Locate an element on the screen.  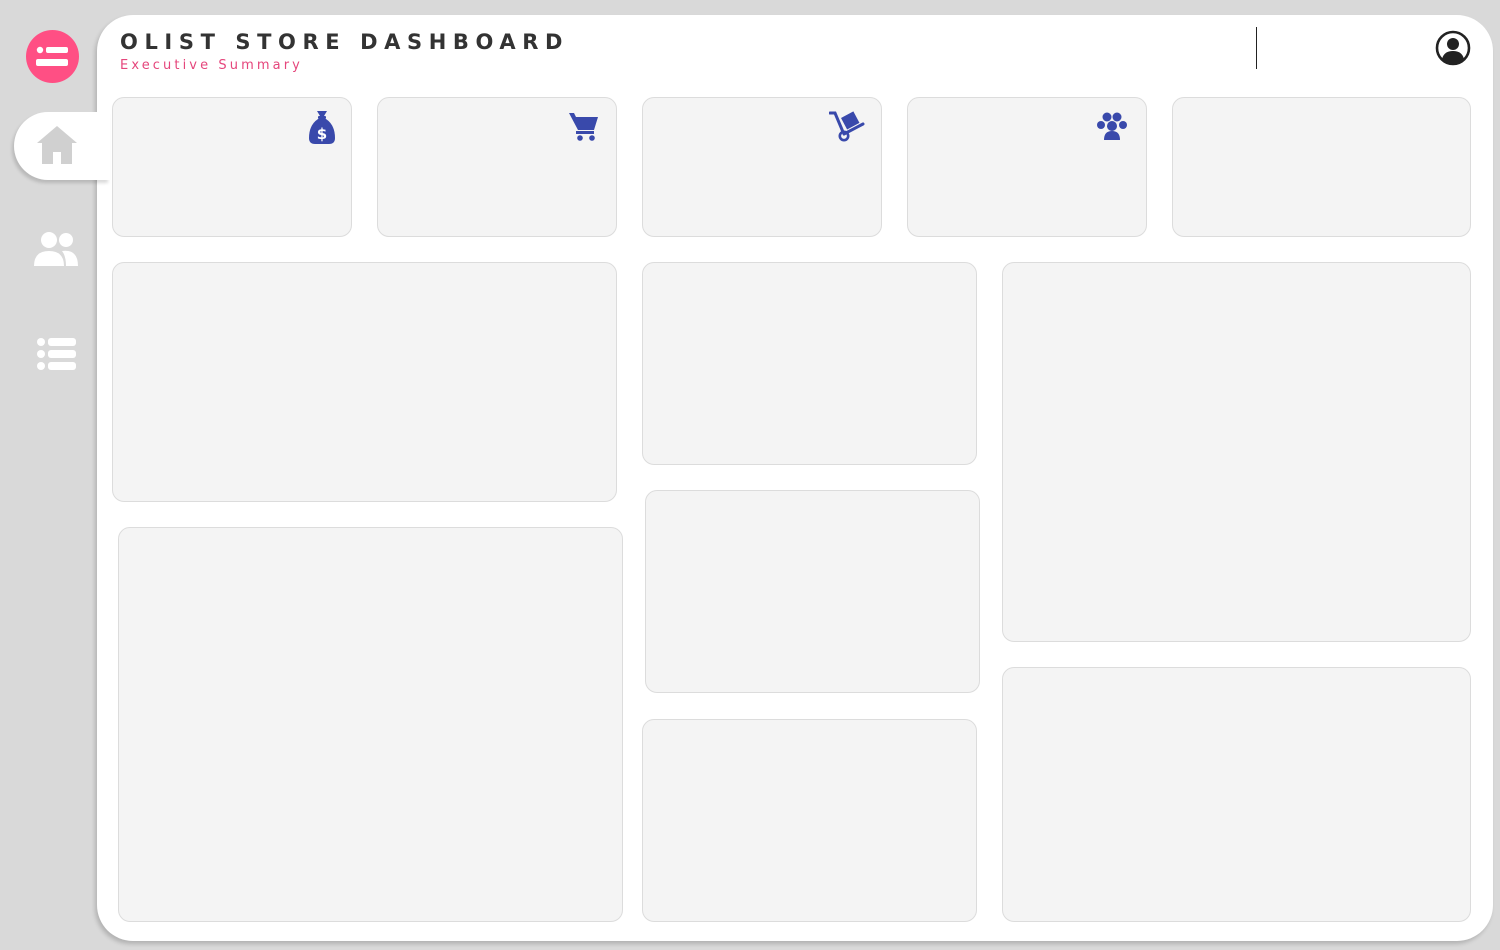
chart-panel-right-bottom is located at coordinates (1236, 794).